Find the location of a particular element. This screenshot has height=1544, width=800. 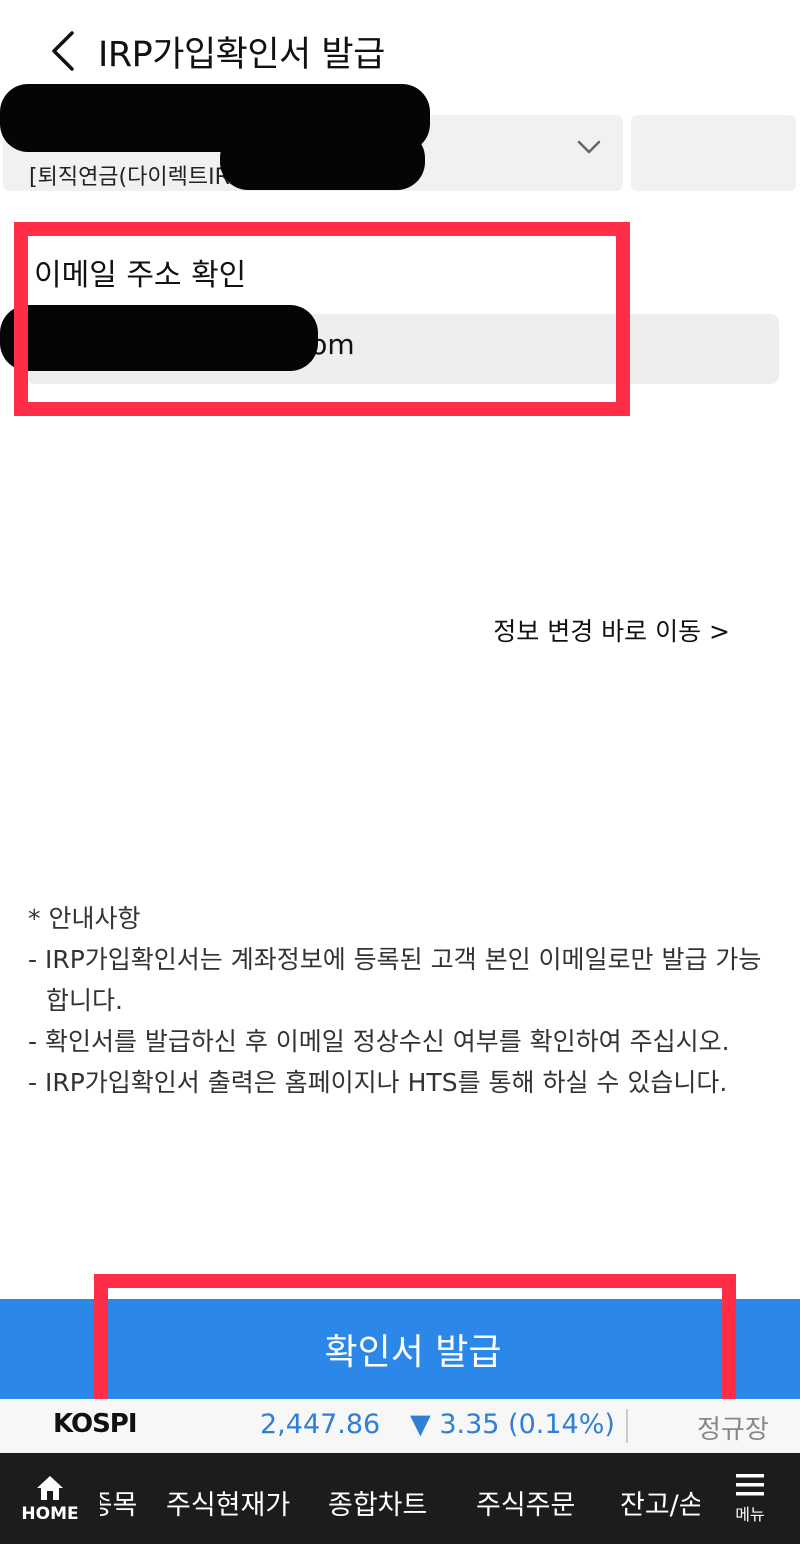

bottom-nav: HOME 관심종목 주식현재가 종합차트 주식주문 잔고/손익 메뉴 is located at coordinates (400, 1498).